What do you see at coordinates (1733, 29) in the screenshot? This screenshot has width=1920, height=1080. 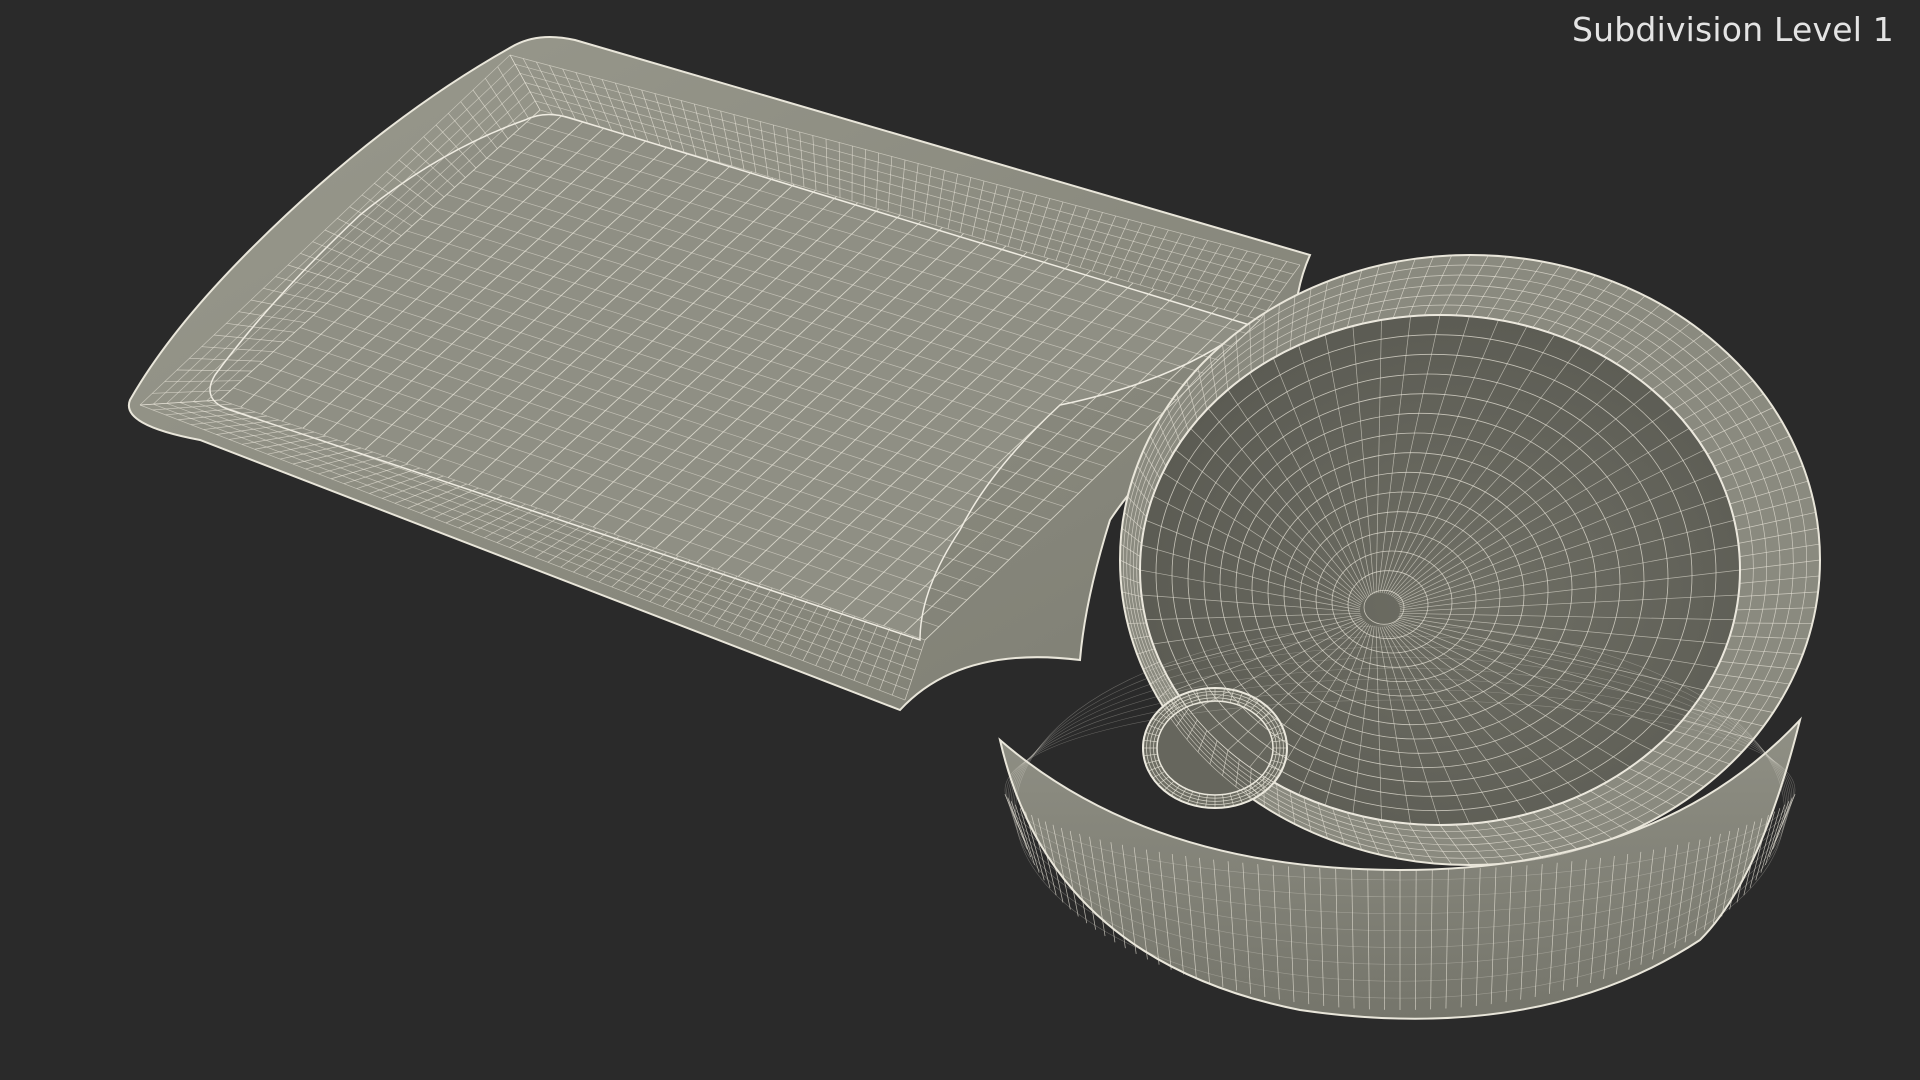 I see `subdivision-level-label: Subdivision Level 1` at bounding box center [1733, 29].